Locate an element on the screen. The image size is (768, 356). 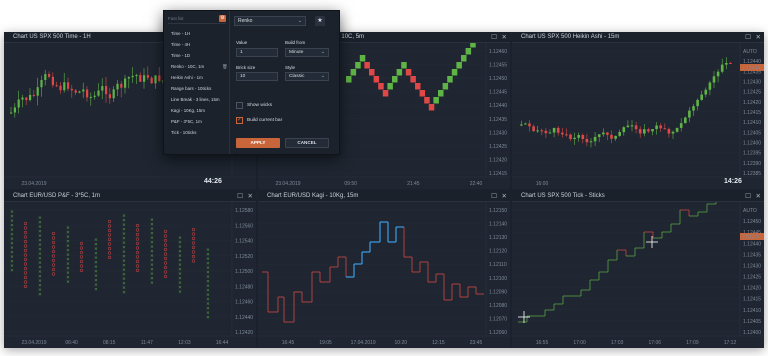
pf-x-mark: × is located at coordinates (208, 318).